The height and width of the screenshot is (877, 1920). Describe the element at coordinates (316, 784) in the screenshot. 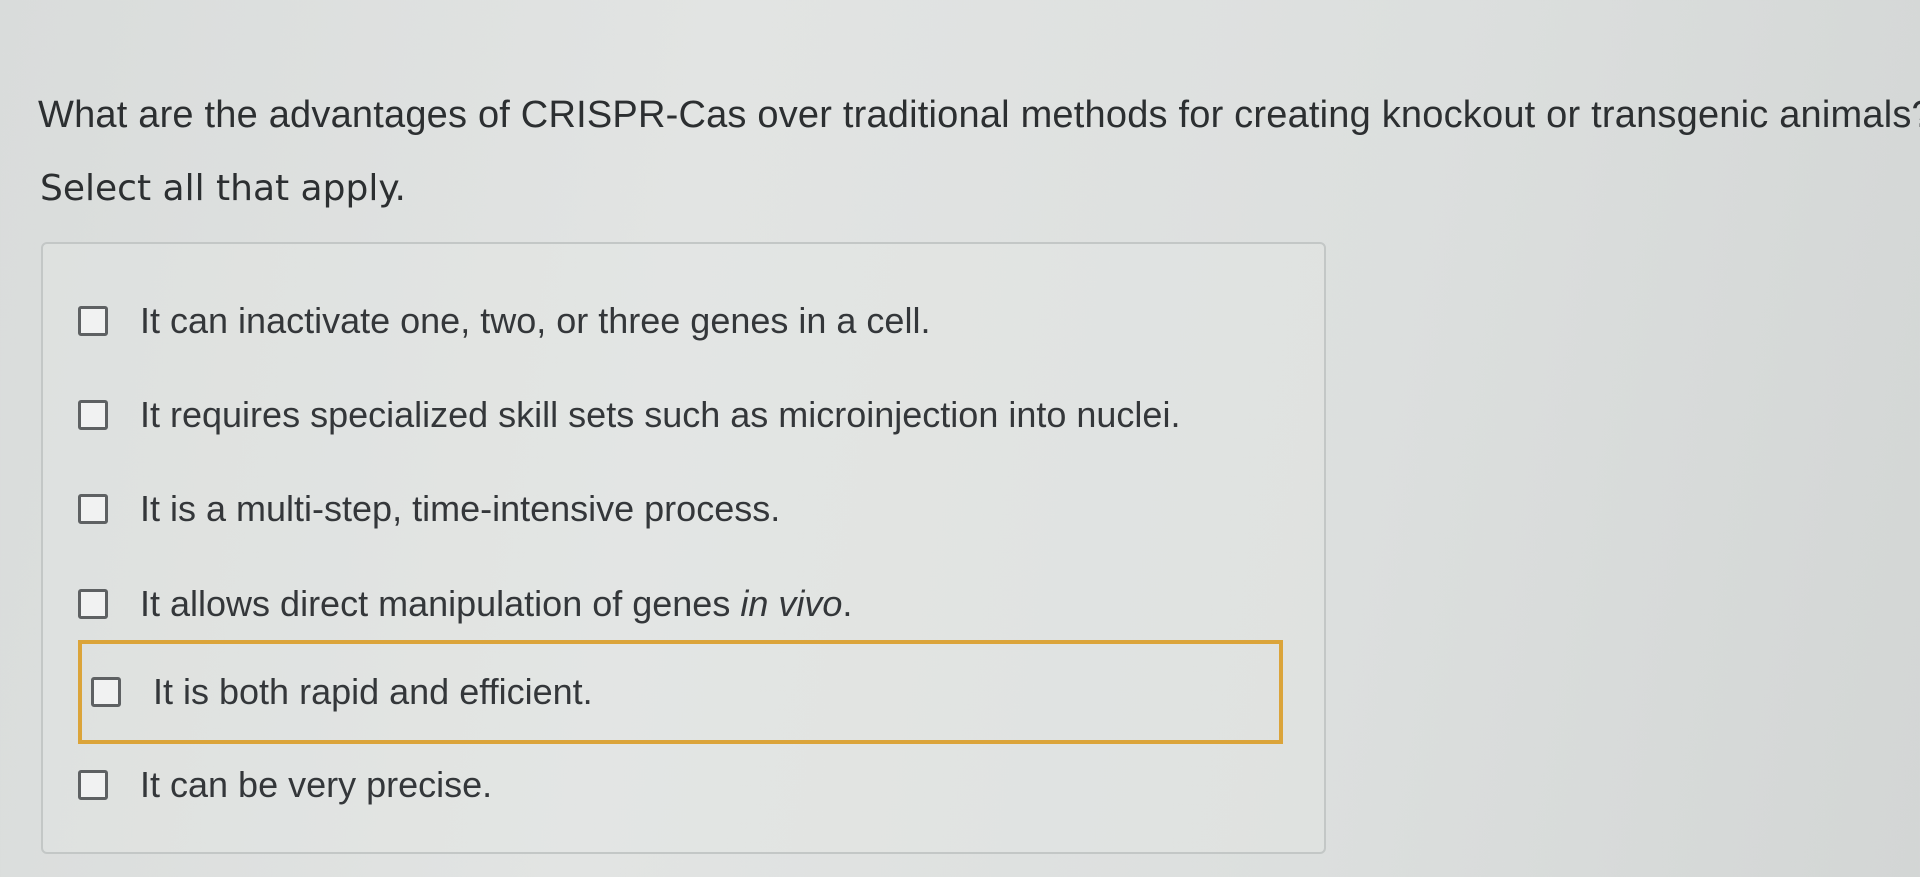

I see `option-label: It can be very precise.` at that location.